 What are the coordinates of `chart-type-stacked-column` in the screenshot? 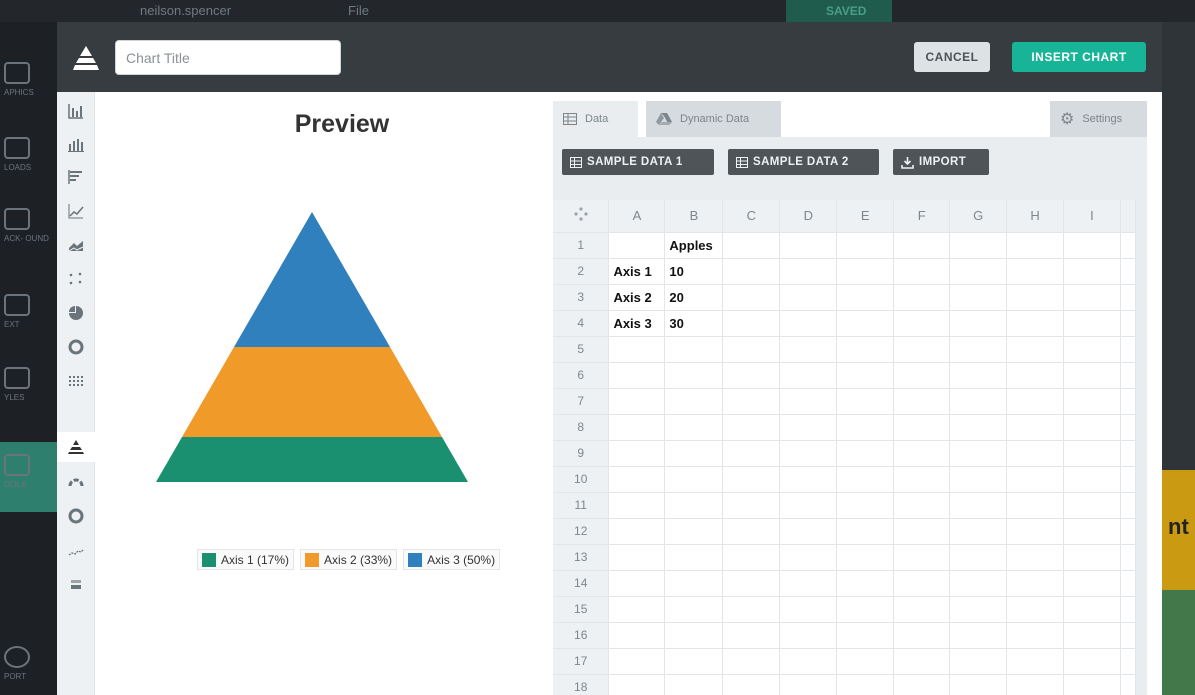 It's located at (76, 144).